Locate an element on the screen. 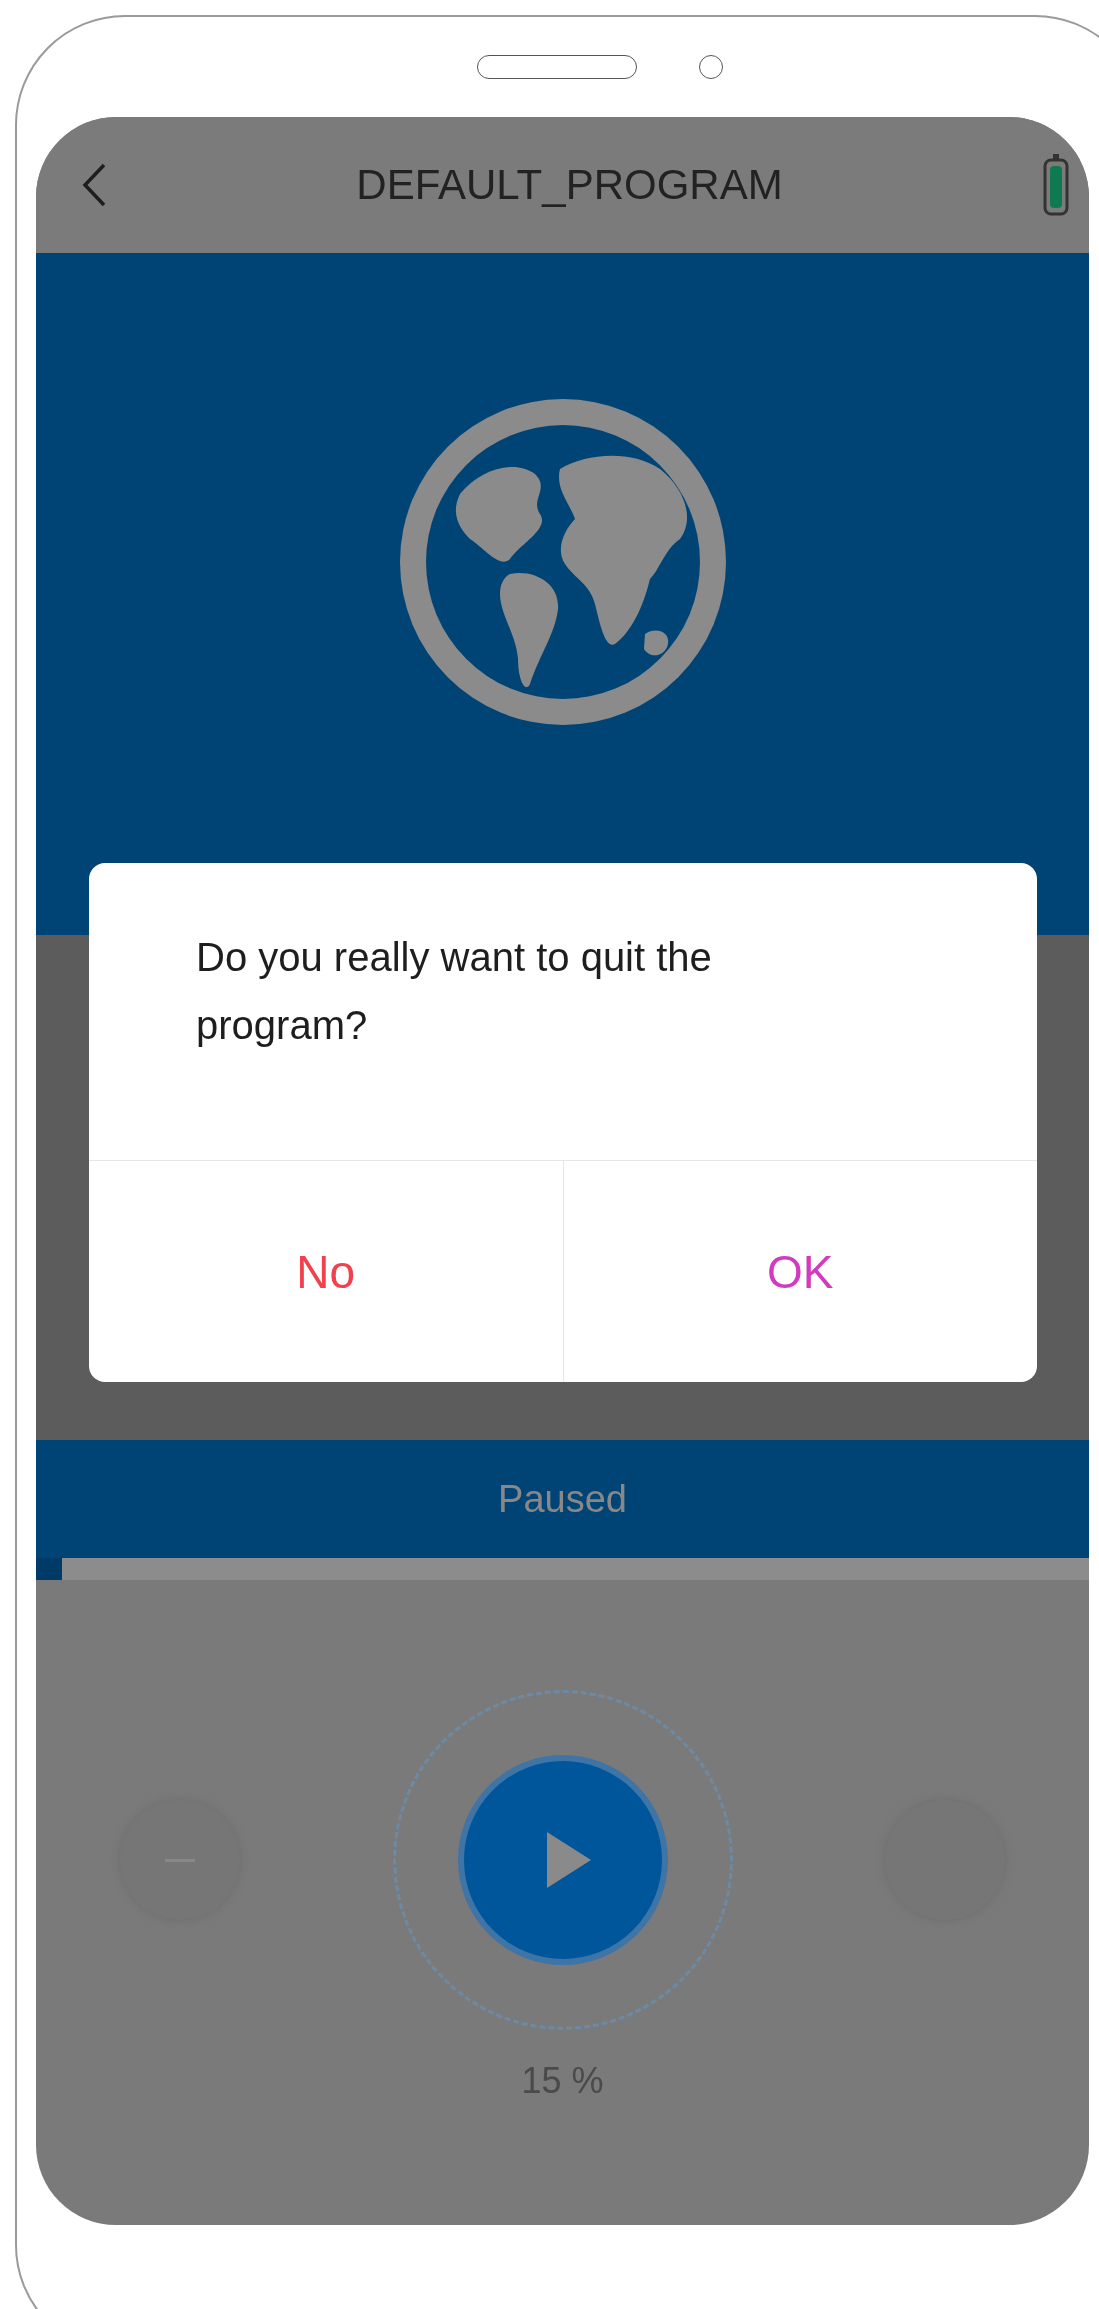 This screenshot has width=1099, height=2309. globe-icon is located at coordinates (562, 562).